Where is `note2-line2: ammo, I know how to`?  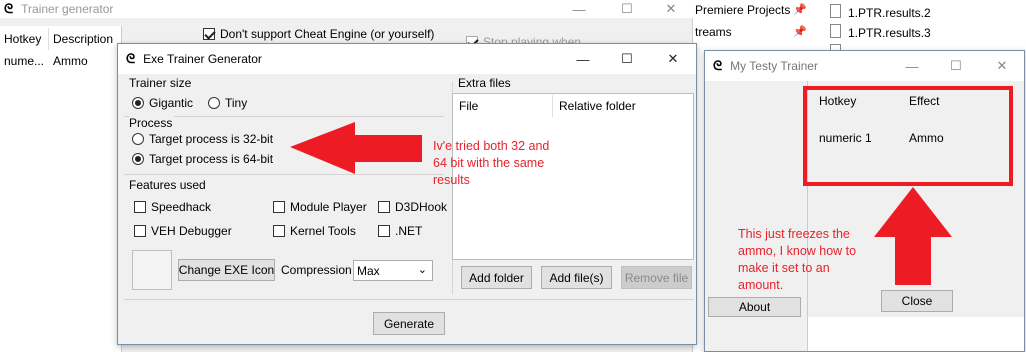 note2-line2: ammo, I know how to is located at coordinates (797, 251).